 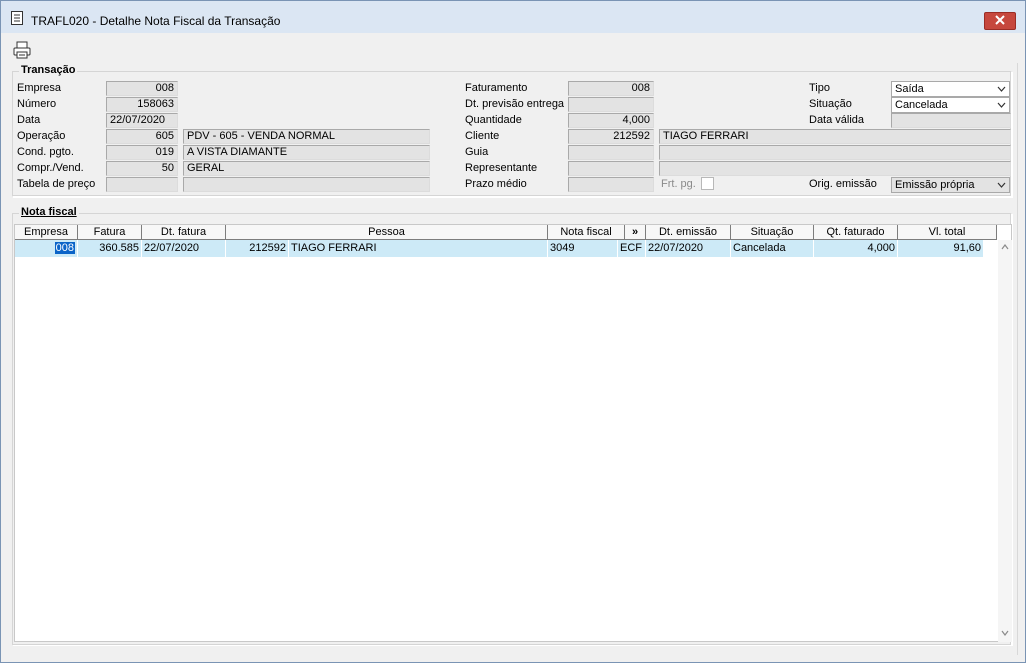 What do you see at coordinates (50, 168) in the screenshot?
I see `compr-vend-label: Compr./Vend.` at bounding box center [50, 168].